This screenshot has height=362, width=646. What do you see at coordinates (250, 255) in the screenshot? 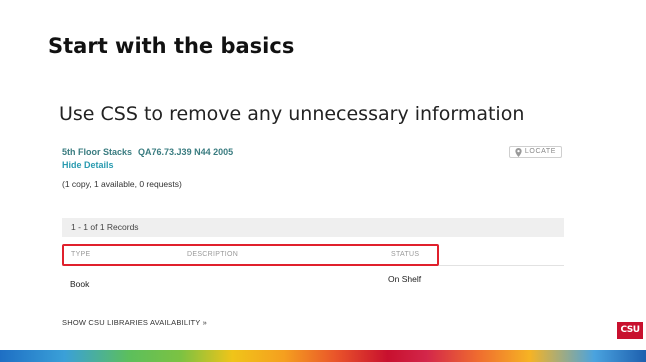
I see `highlight-annotation-box` at bounding box center [250, 255].